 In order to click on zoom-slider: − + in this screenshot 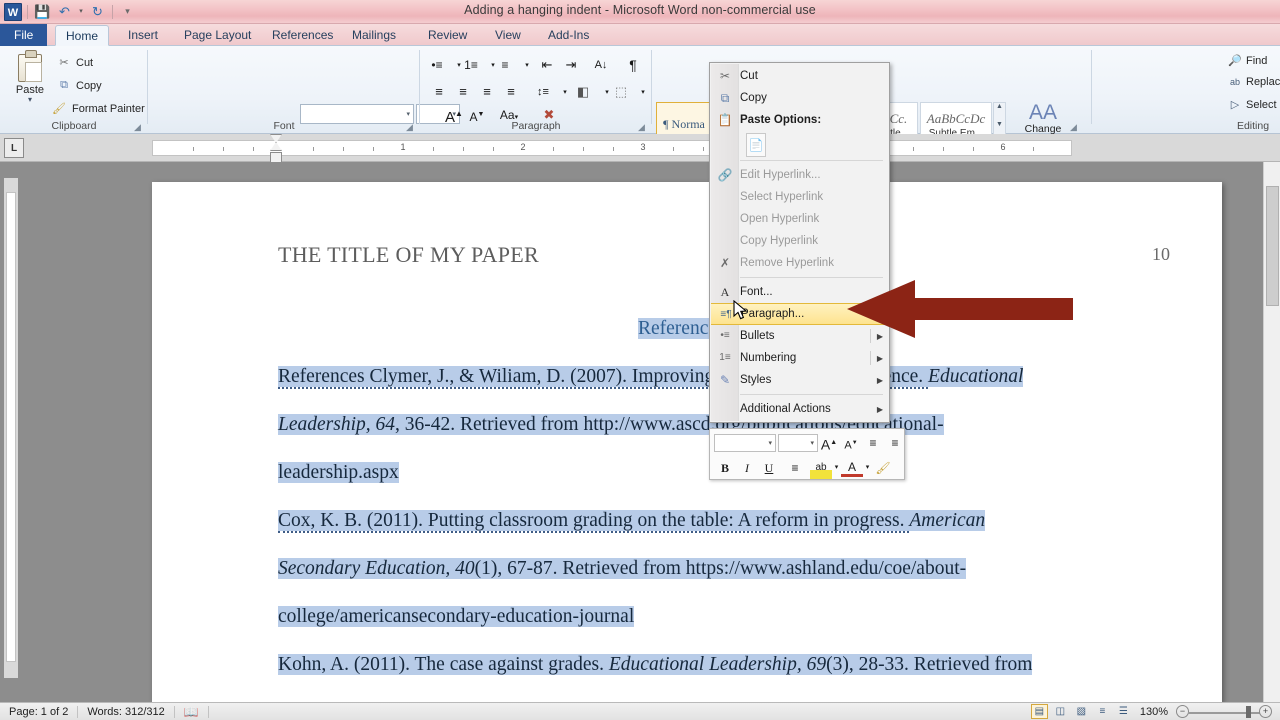, I will do `click(1224, 711)`.